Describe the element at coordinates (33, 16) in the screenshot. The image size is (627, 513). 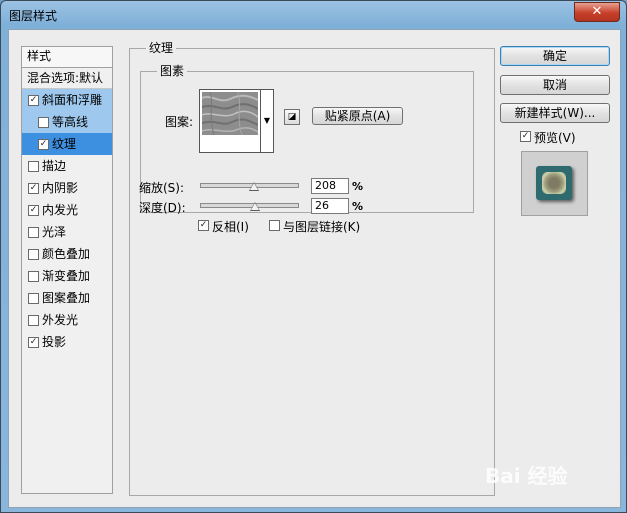
I see `window-title: 图层样式` at that location.